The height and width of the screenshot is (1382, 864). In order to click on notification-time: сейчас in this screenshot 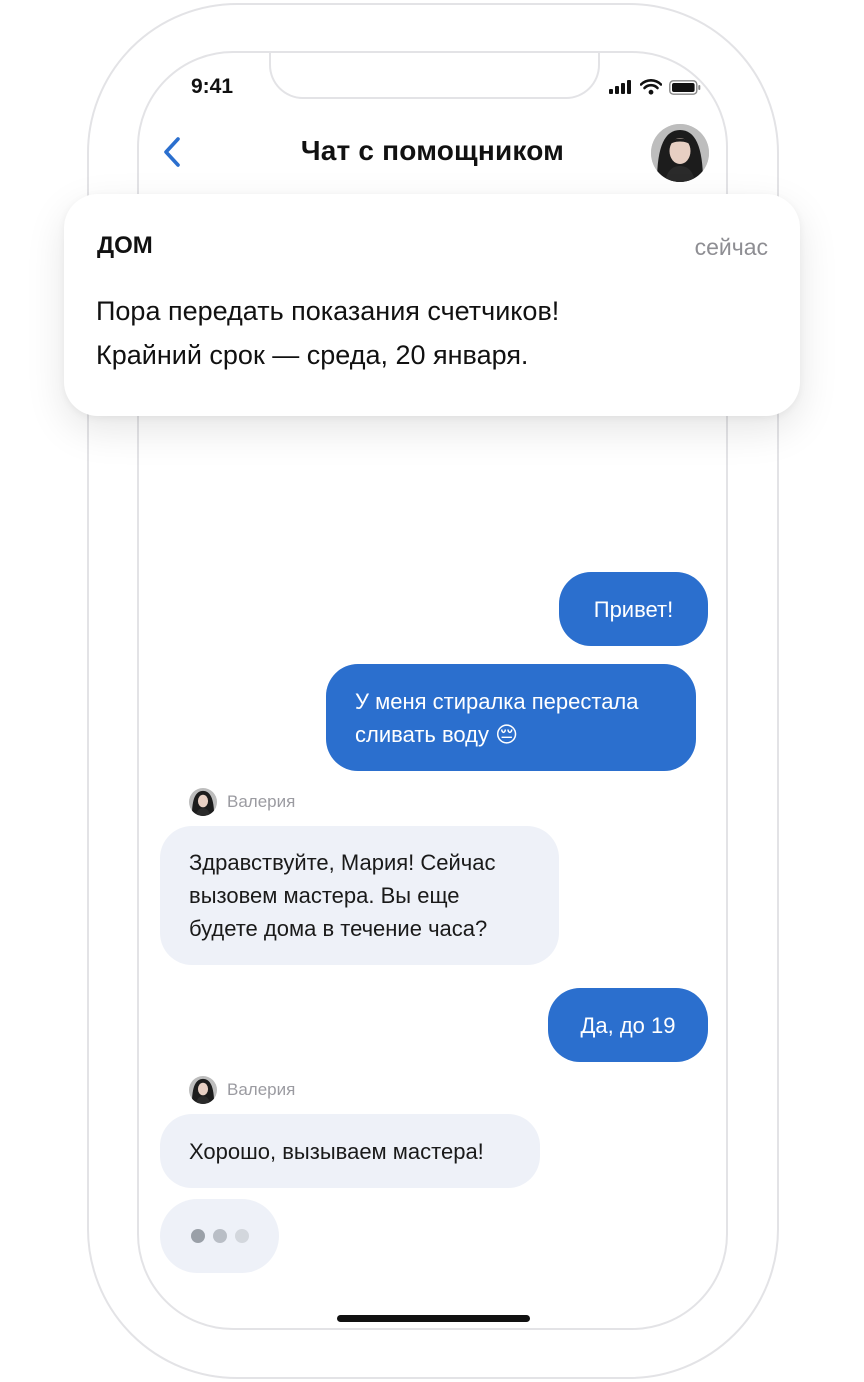, I will do `click(731, 247)`.